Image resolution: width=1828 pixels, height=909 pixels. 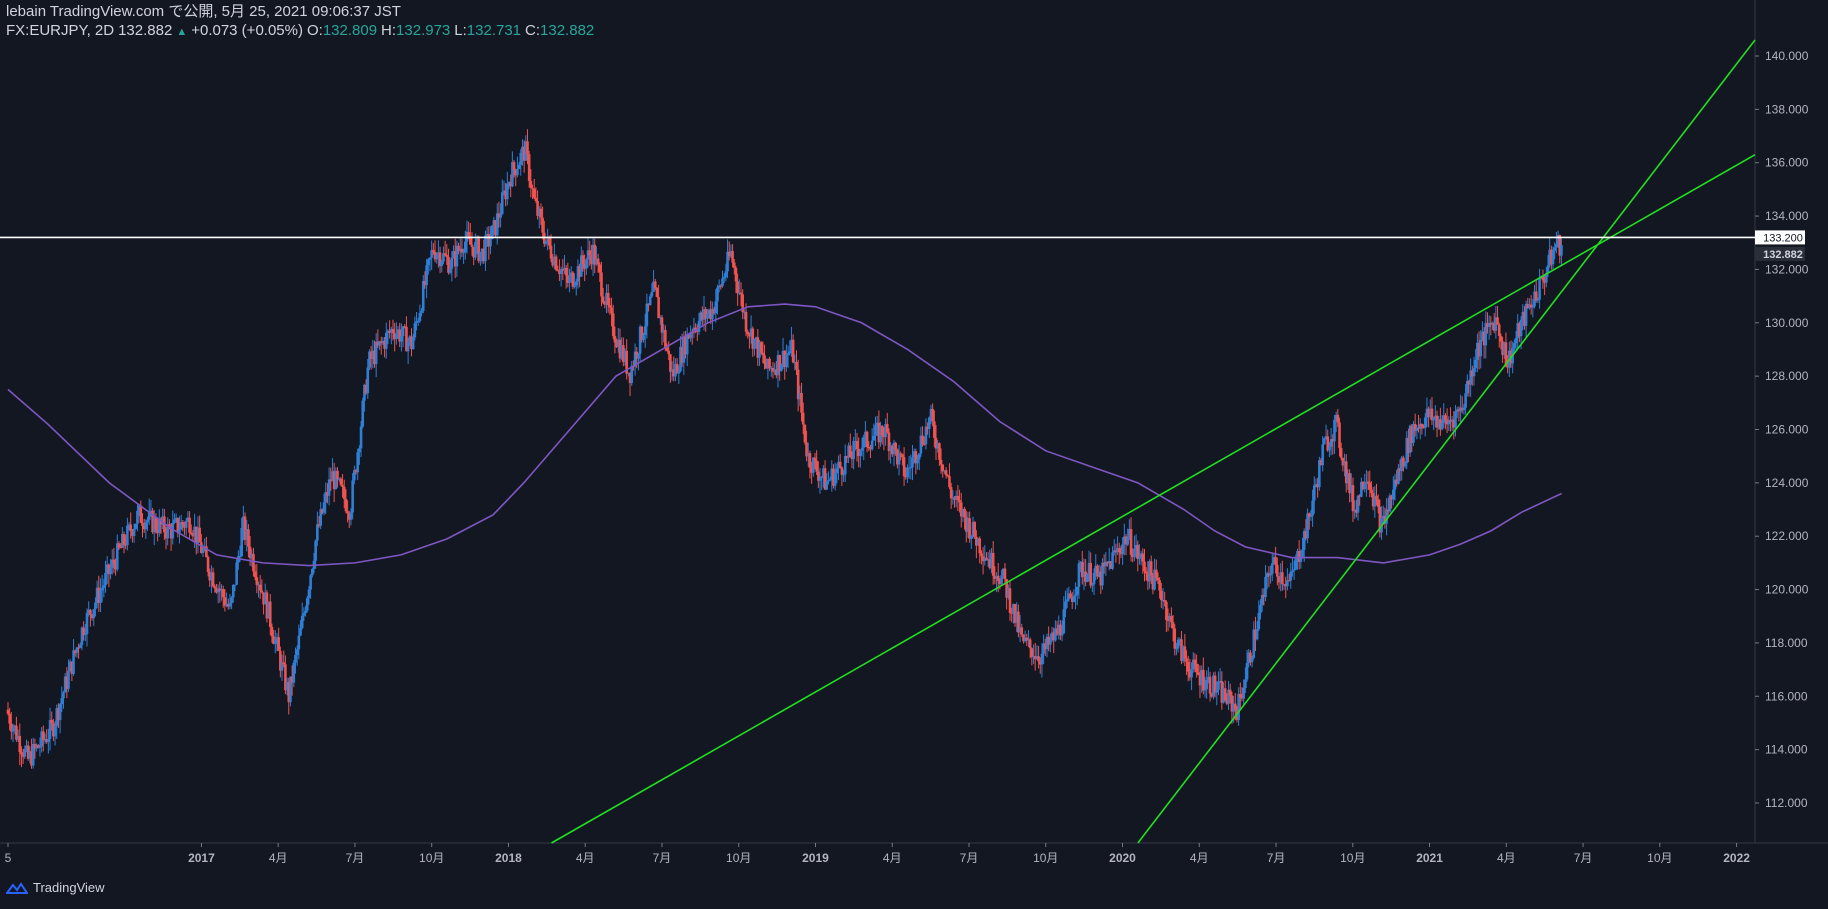 I want to click on tradingview-logo: TradingView, so click(x=55, y=887).